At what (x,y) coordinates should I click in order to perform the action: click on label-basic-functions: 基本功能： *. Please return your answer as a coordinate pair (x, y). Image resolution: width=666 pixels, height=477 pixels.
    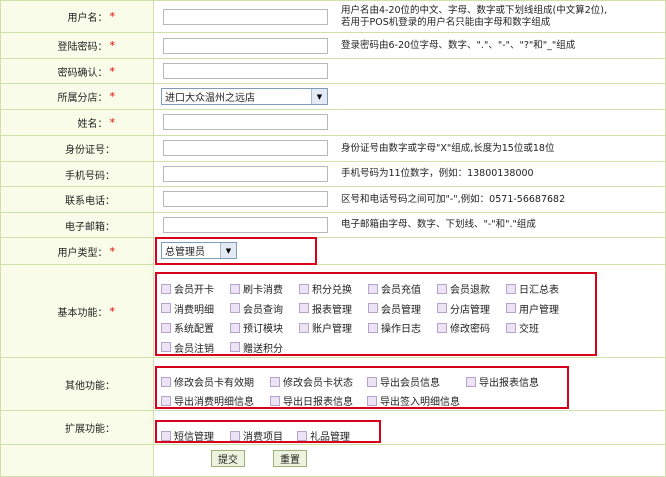
    Looking at the image, I should click on (77, 311).